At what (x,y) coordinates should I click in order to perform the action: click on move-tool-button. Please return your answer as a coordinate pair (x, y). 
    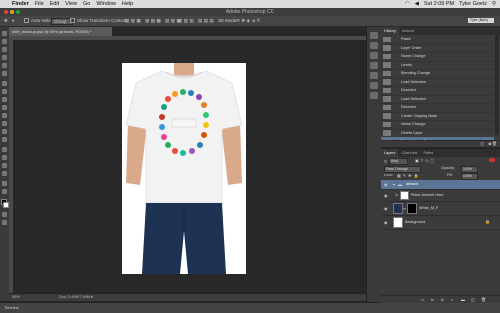
    Looking at the image, I should click on (4, 33).